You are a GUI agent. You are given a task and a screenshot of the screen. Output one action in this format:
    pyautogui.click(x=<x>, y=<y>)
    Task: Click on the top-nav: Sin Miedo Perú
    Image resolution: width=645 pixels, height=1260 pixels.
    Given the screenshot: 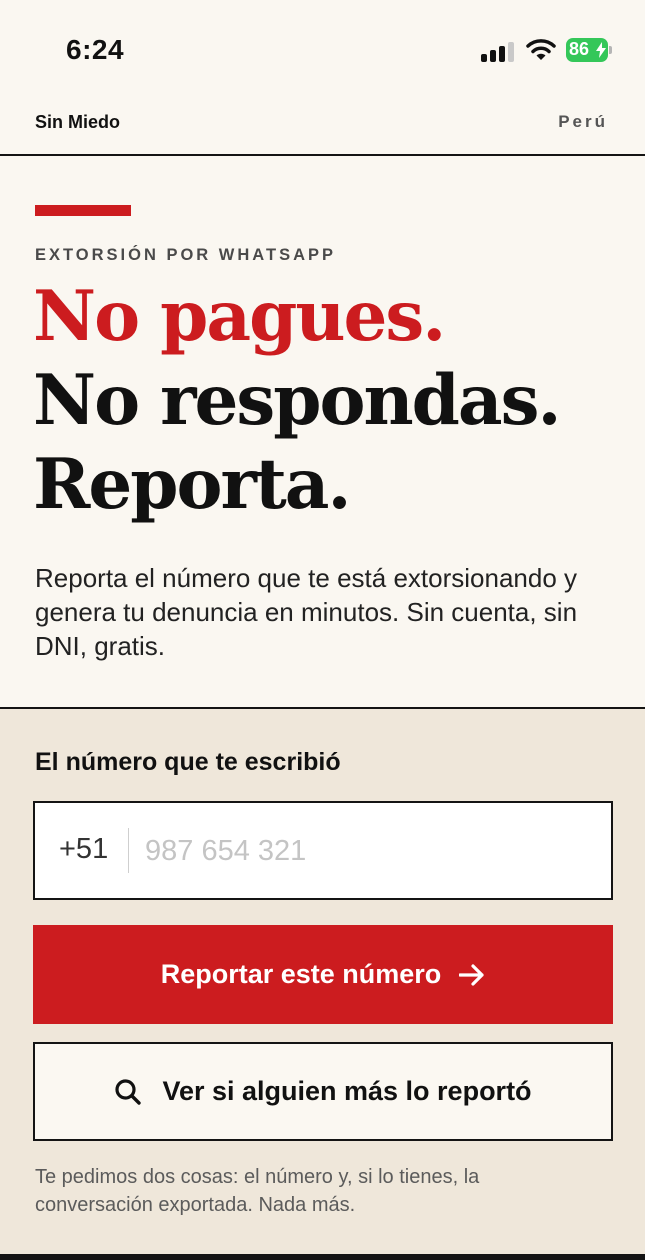 What is the action you would take?
    pyautogui.click(x=322, y=128)
    